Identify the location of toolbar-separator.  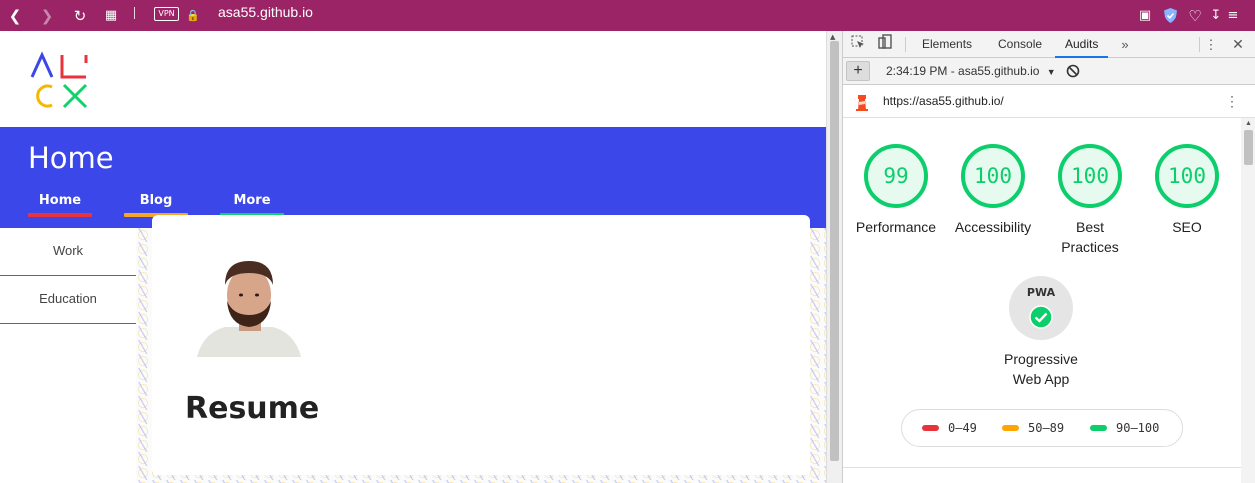
(134, 13).